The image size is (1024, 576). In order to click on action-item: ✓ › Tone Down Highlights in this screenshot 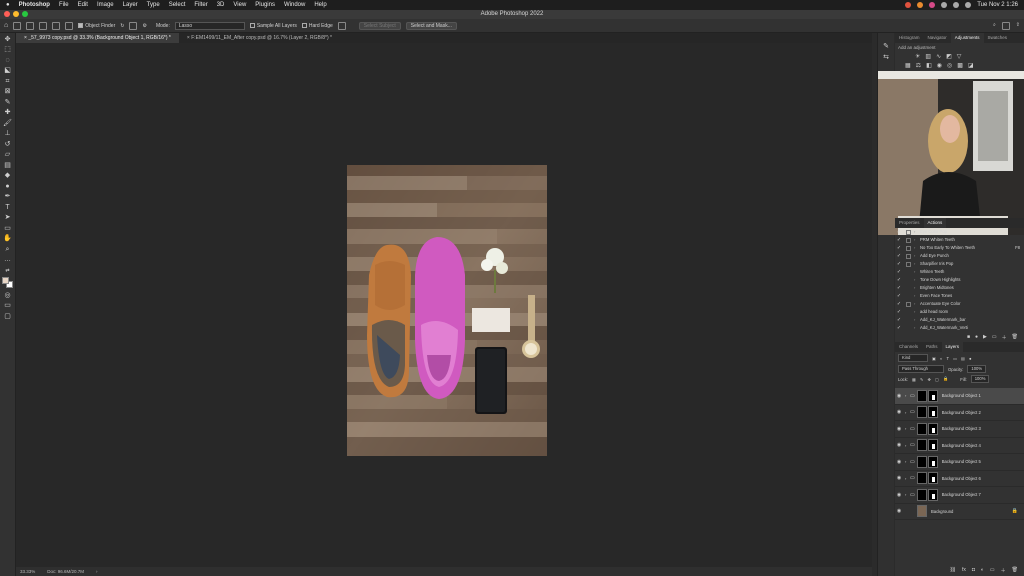, I will do `click(959, 280)`.